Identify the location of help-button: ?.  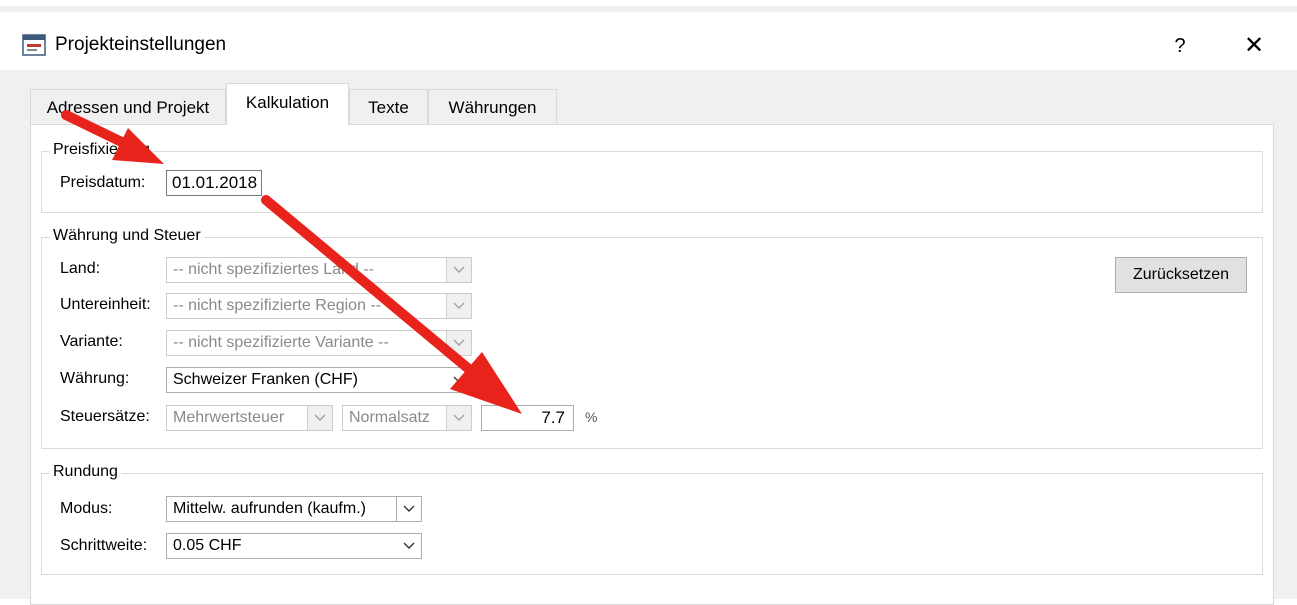
(1180, 46).